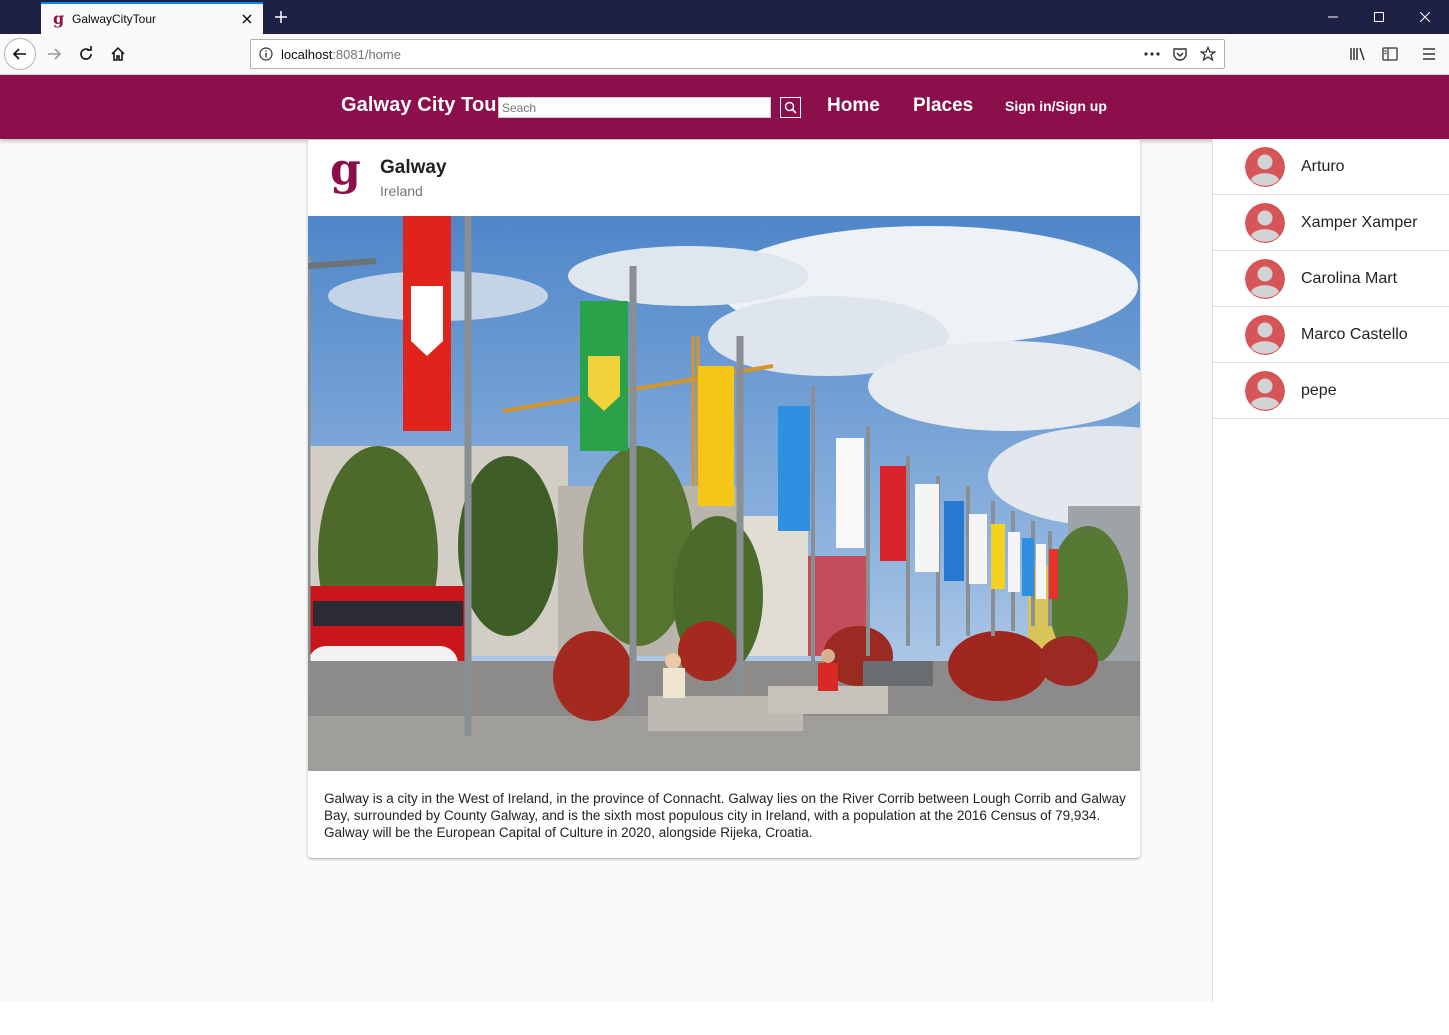 Image resolution: width=1449 pixels, height=1035 pixels. What do you see at coordinates (1180, 54) in the screenshot?
I see `pocket-icon` at bounding box center [1180, 54].